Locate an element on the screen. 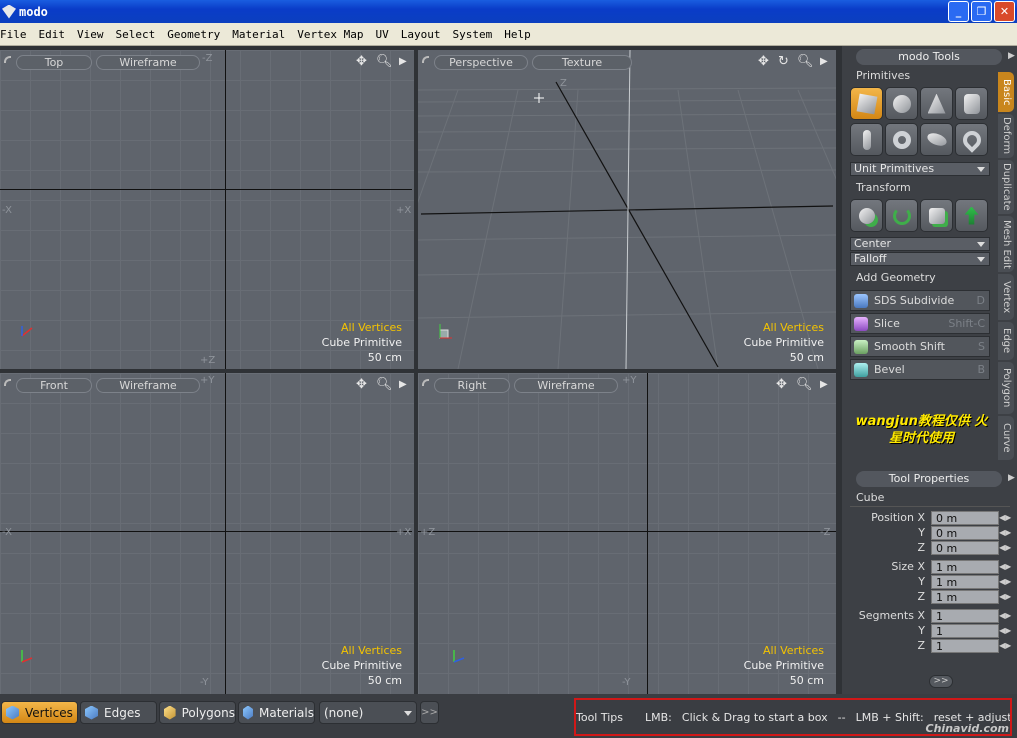  materials-mode-button: Materials is located at coordinates (276, 712).